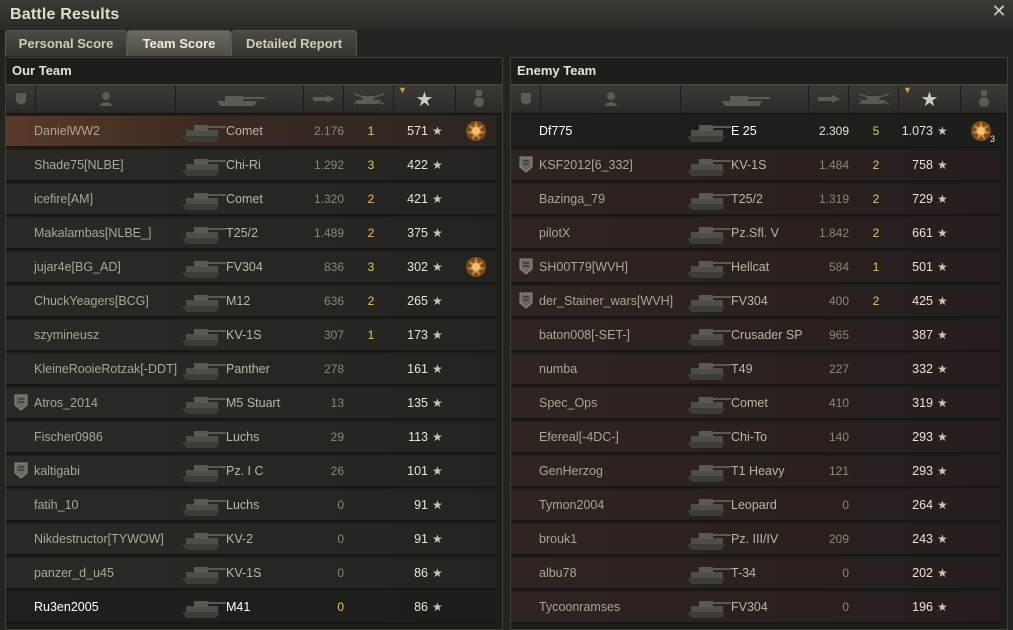 This screenshot has height=630, width=1013. Describe the element at coordinates (744, 131) in the screenshot. I see `tank-name: E 25` at that location.